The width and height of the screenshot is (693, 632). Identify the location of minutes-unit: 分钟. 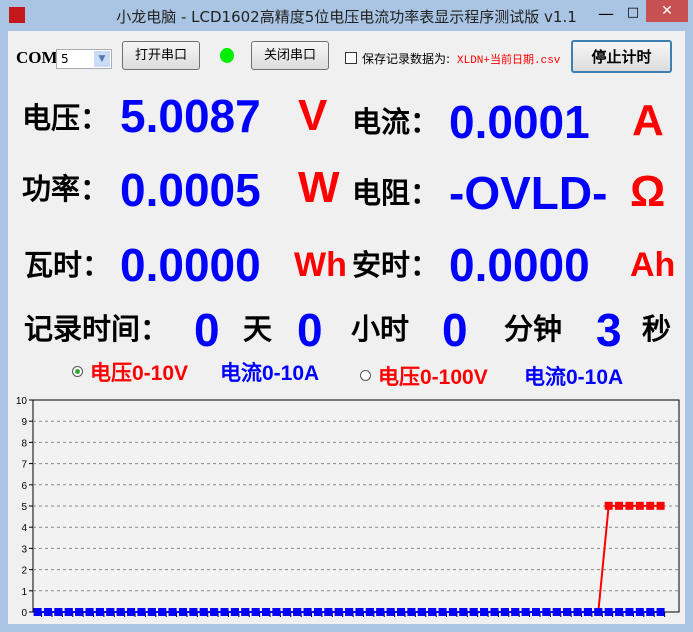
(533, 329).